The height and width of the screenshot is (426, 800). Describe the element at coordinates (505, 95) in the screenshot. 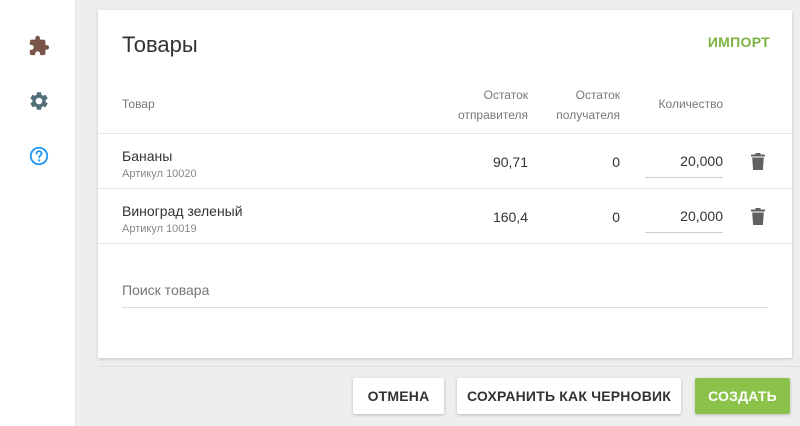

I see `column-header-sender-stock-line1: Остаток` at that location.